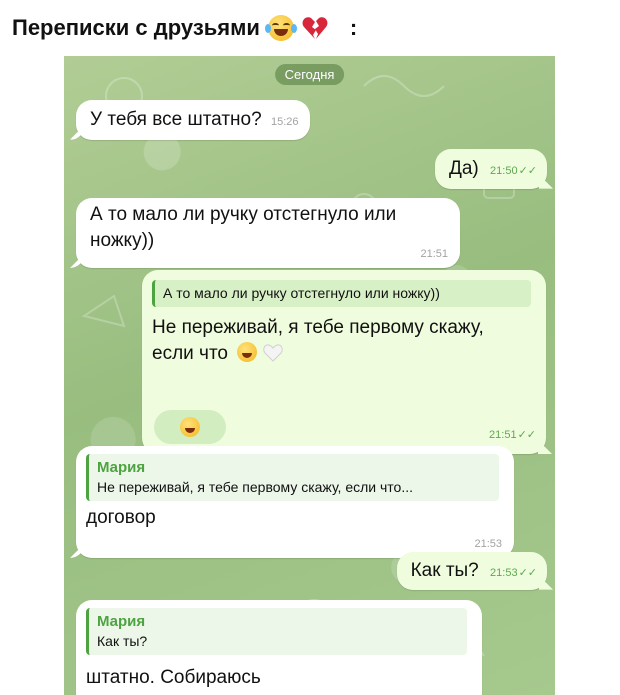 This screenshot has height=695, width=620. What do you see at coordinates (463, 168) in the screenshot?
I see `message-text: Да)` at bounding box center [463, 168].